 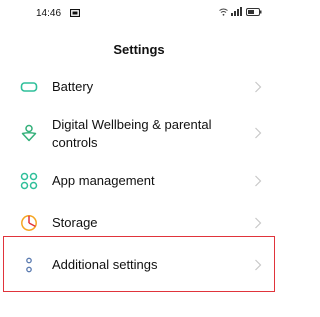 What do you see at coordinates (139, 87) in the screenshot?
I see `settings-item-battery: Battery` at bounding box center [139, 87].